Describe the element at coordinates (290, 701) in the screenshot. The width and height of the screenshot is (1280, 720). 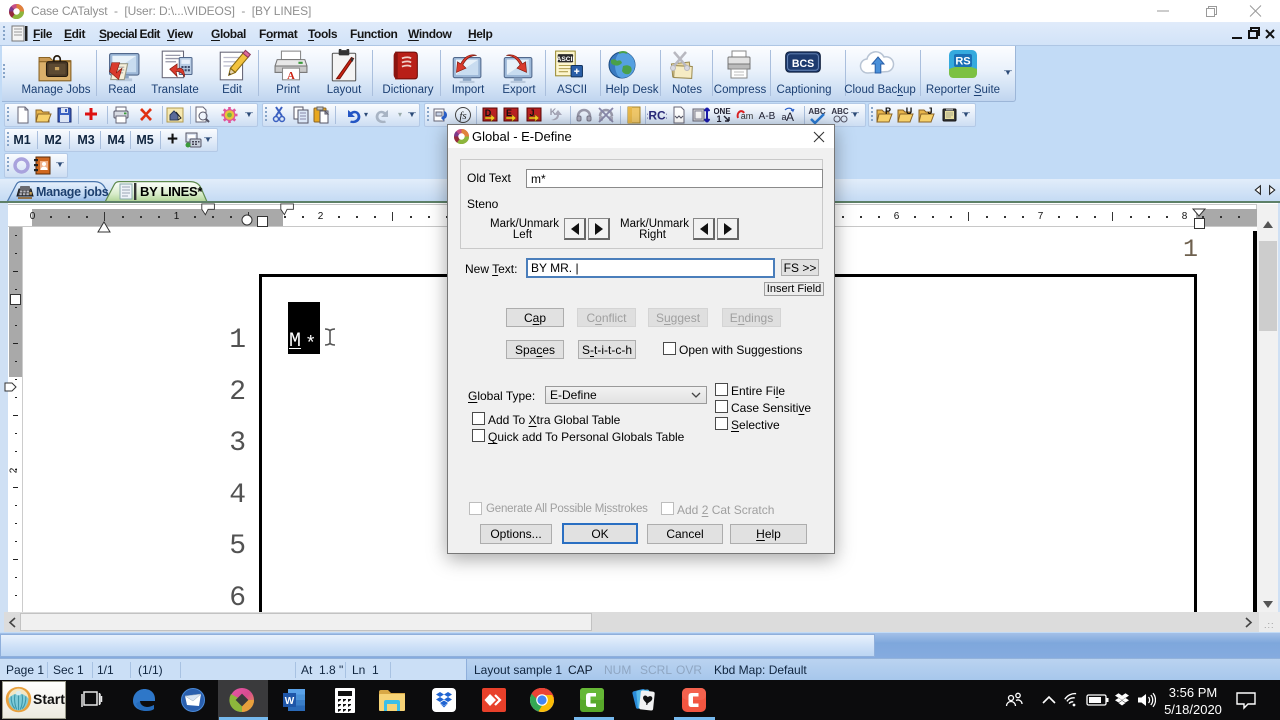
I see `svg-text: W` at that location.